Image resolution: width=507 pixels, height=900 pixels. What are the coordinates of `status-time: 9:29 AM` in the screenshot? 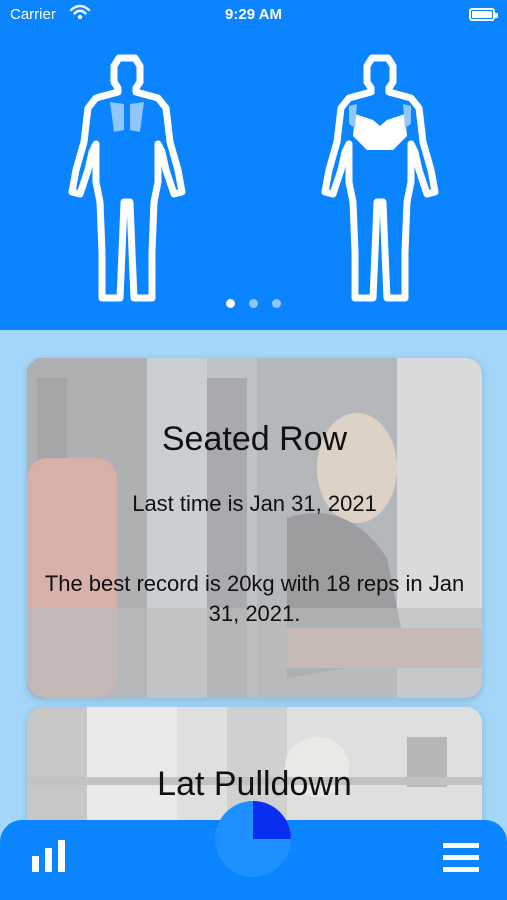 It's located at (253, 14).